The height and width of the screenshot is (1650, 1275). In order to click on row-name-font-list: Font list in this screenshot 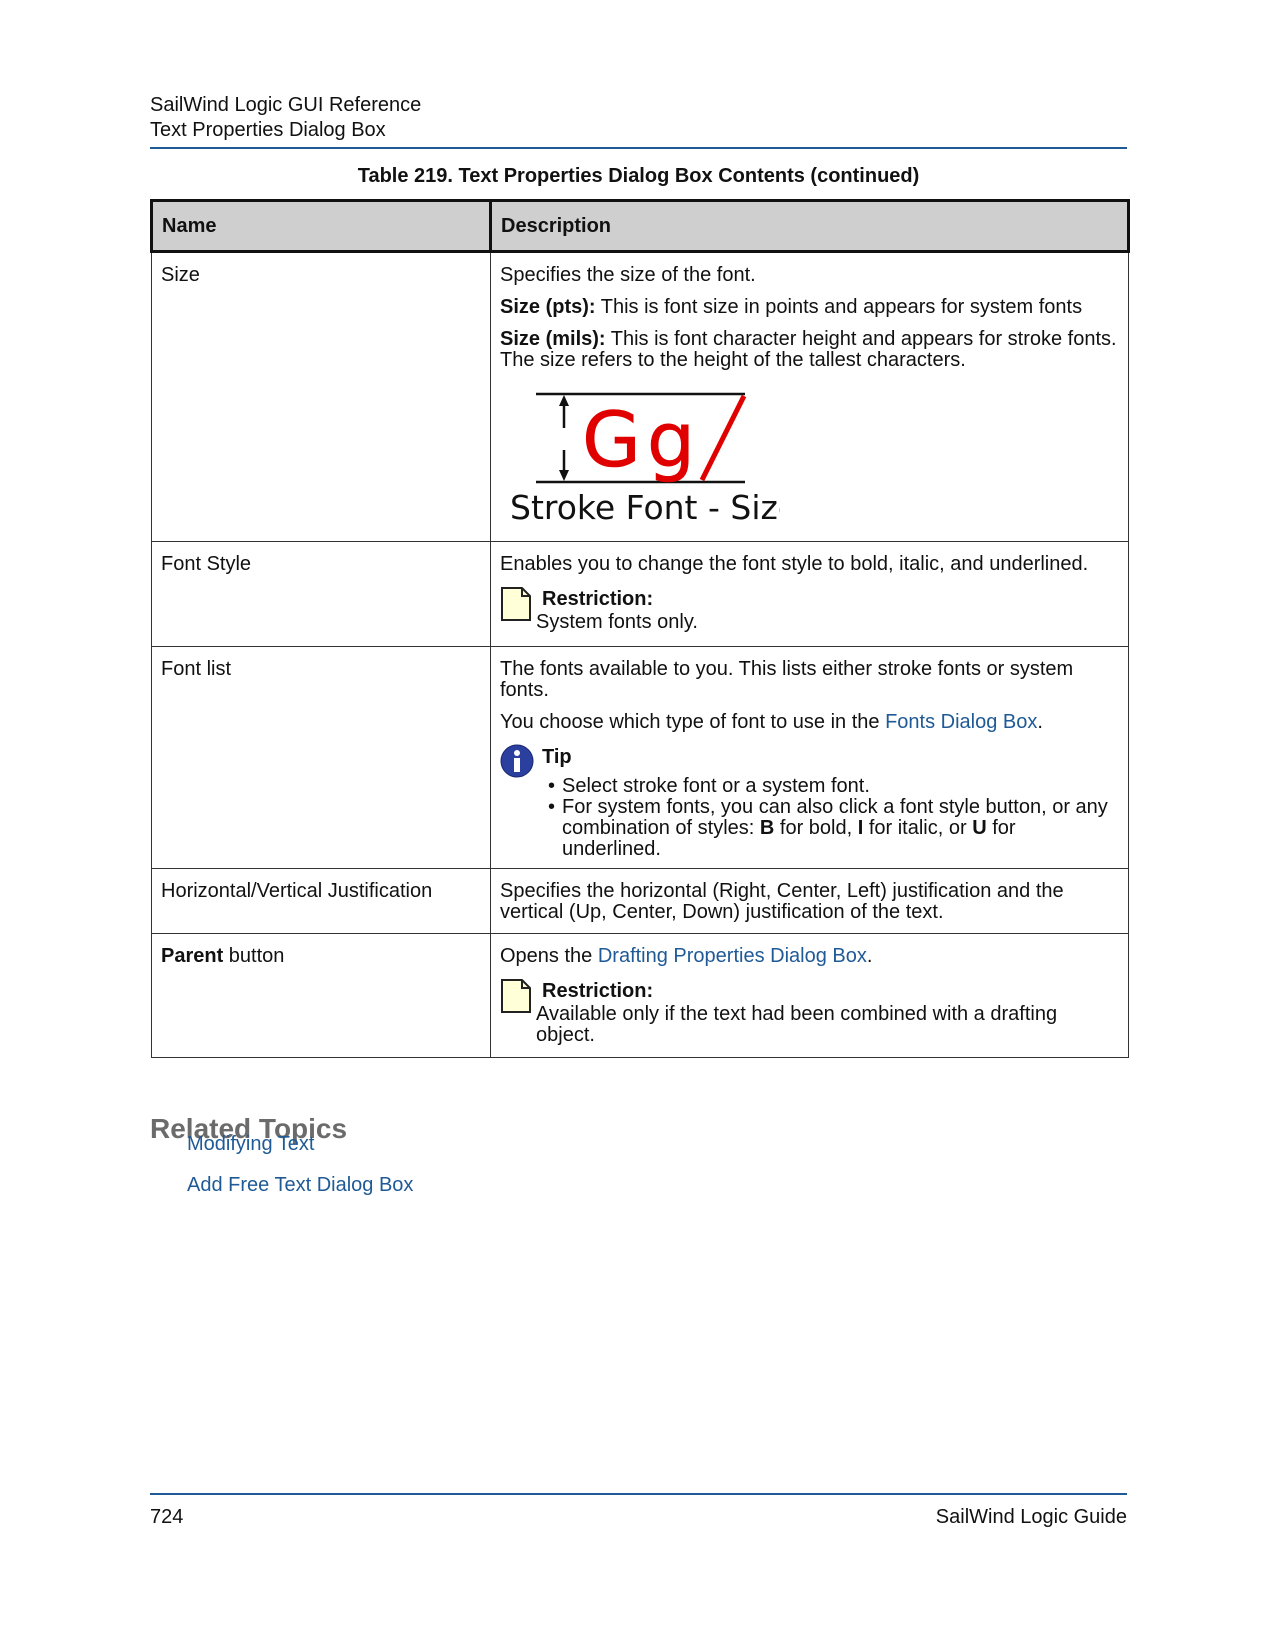, I will do `click(321, 757)`.